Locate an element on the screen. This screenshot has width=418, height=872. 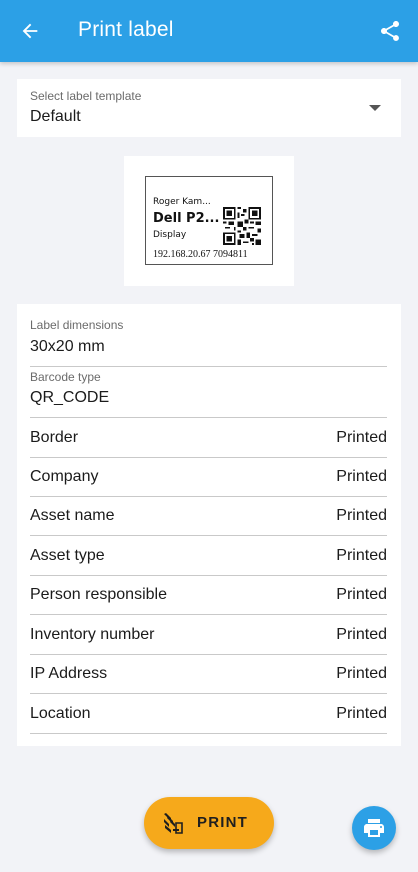
setting-row-label: Inventory number is located at coordinates (92, 634).